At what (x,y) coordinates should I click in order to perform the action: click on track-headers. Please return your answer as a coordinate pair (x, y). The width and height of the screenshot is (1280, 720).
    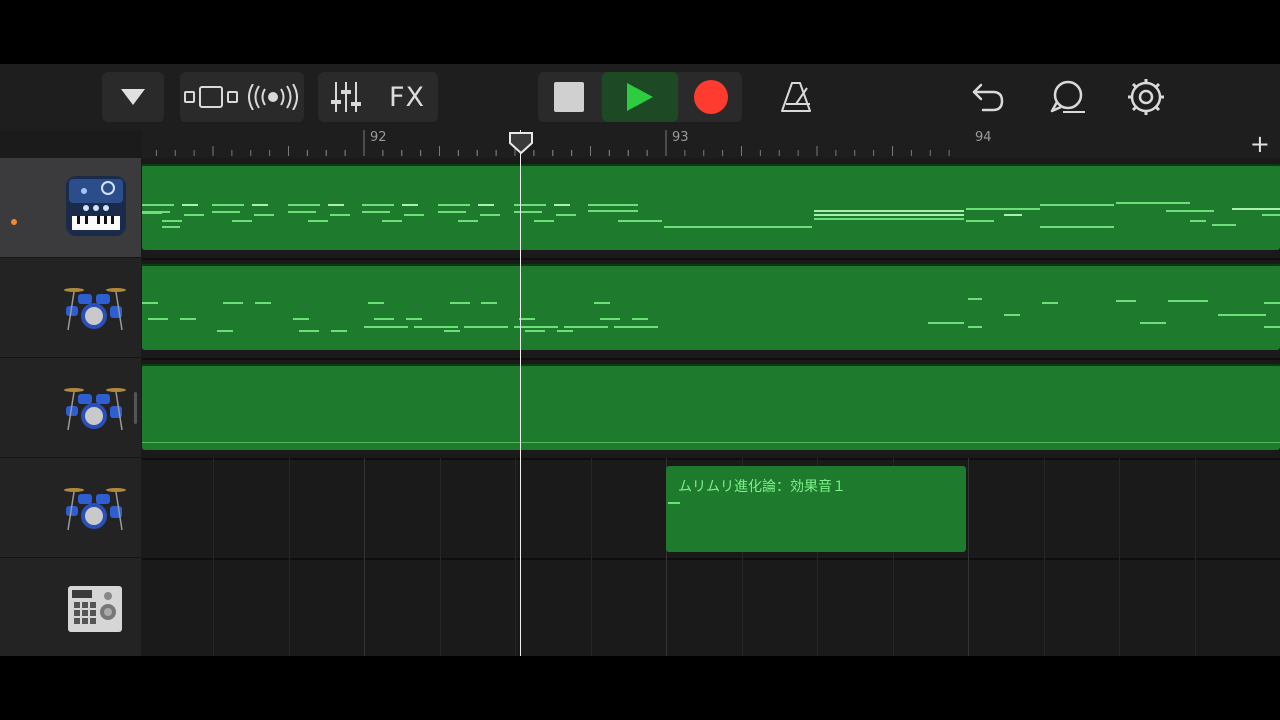
    Looking at the image, I should click on (70, 407).